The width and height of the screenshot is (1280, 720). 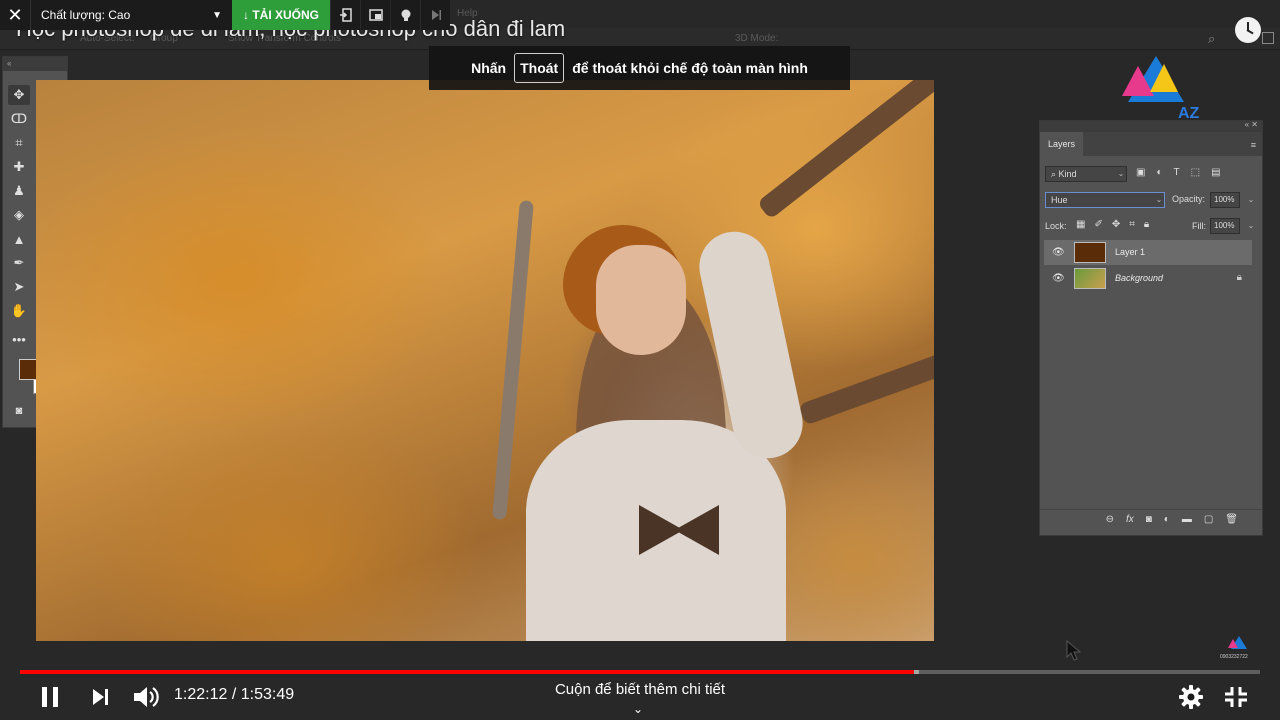 What do you see at coordinates (217, 15) in the screenshot?
I see `caret-down-icon: ▼` at bounding box center [217, 15].